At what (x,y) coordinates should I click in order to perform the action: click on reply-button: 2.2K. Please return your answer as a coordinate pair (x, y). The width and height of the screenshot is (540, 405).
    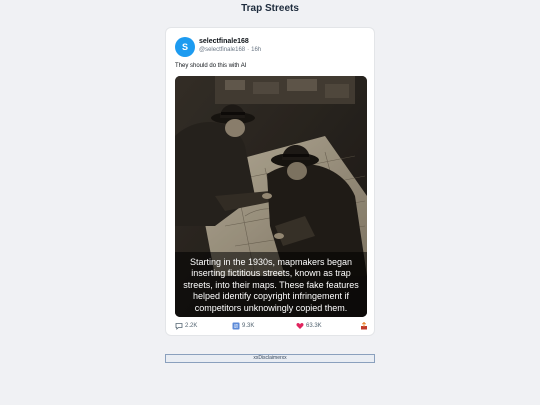
    Looking at the image, I should click on (186, 326).